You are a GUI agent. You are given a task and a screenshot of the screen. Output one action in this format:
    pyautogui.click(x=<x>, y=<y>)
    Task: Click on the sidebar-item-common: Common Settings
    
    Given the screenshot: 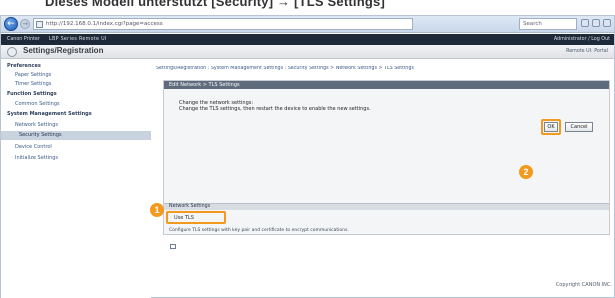 What is the action you would take?
    pyautogui.click(x=37, y=104)
    